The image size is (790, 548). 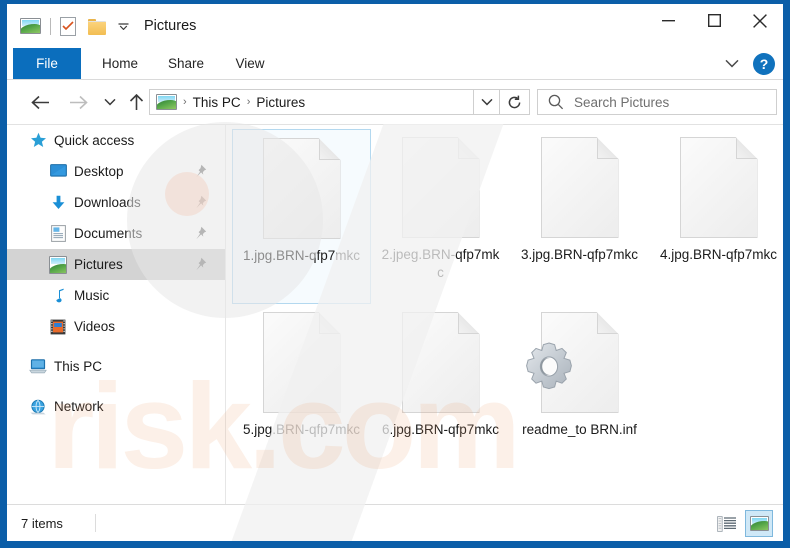 I want to click on sidebar-label: This PC, so click(x=78, y=366).